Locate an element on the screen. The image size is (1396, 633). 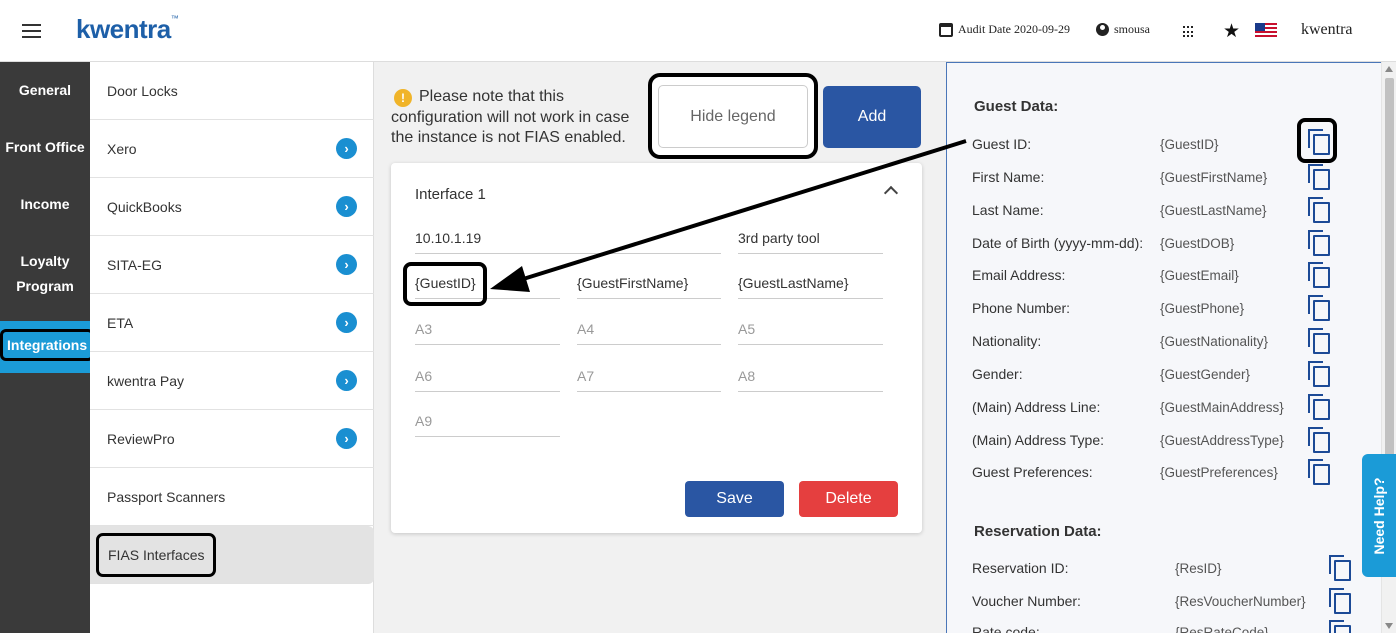
subnav-kwentra-pay: kwentra Pay › is located at coordinates (232, 381).